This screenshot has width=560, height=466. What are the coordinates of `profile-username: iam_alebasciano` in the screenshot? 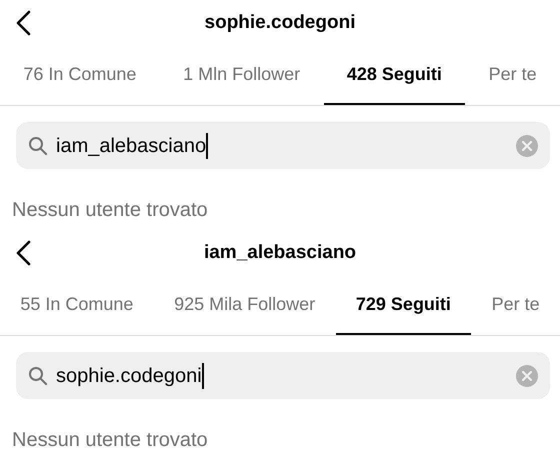 It's located at (280, 252).